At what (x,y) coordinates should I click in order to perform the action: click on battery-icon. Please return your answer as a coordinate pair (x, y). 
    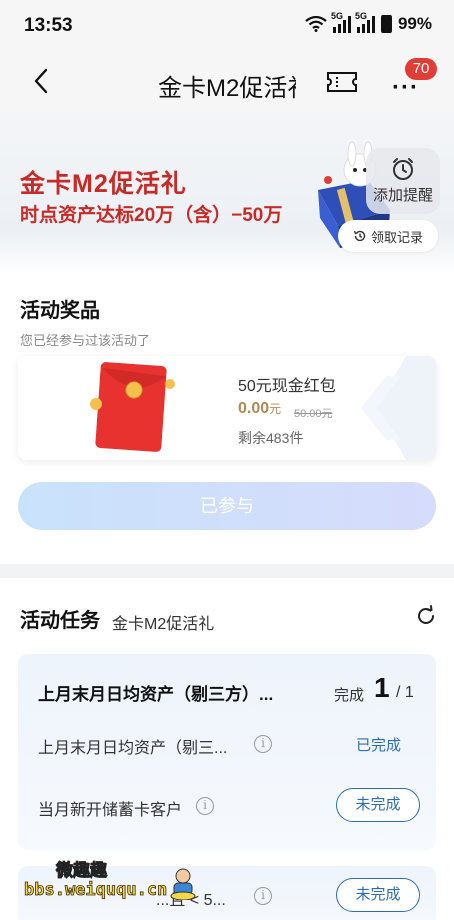
    Looking at the image, I should click on (386, 24).